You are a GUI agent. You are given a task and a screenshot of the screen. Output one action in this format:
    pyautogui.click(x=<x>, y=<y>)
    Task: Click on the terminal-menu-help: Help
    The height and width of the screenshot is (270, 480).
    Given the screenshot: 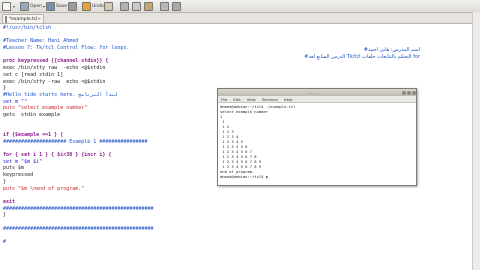 What is the action you would take?
    pyautogui.click(x=288, y=99)
    